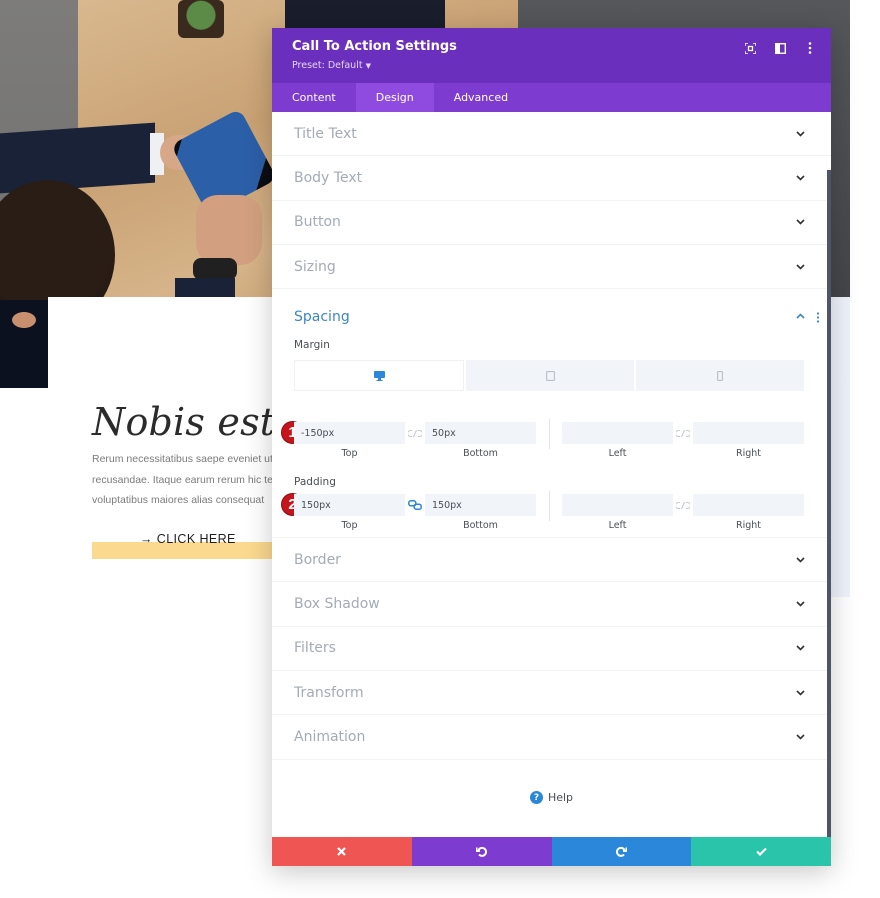 The width and height of the screenshot is (880, 898). I want to click on tab-design: Design, so click(394, 97).